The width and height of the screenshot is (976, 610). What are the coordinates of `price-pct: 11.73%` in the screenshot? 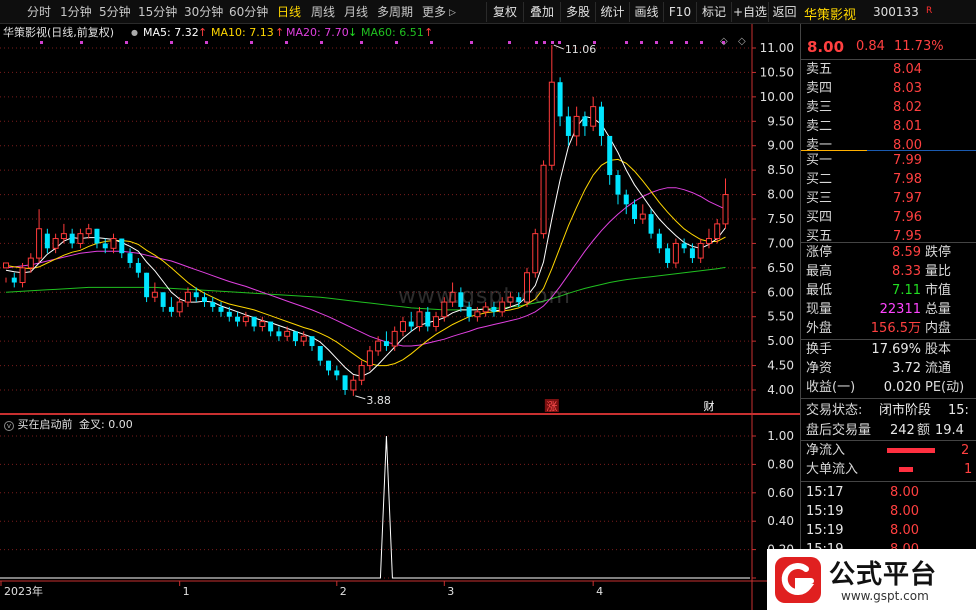 It's located at (919, 46).